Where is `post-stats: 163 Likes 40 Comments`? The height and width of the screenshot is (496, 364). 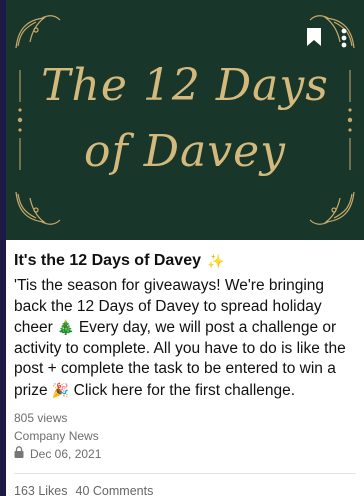
post-stats: 163 Likes 40 Comments is located at coordinates (185, 485).